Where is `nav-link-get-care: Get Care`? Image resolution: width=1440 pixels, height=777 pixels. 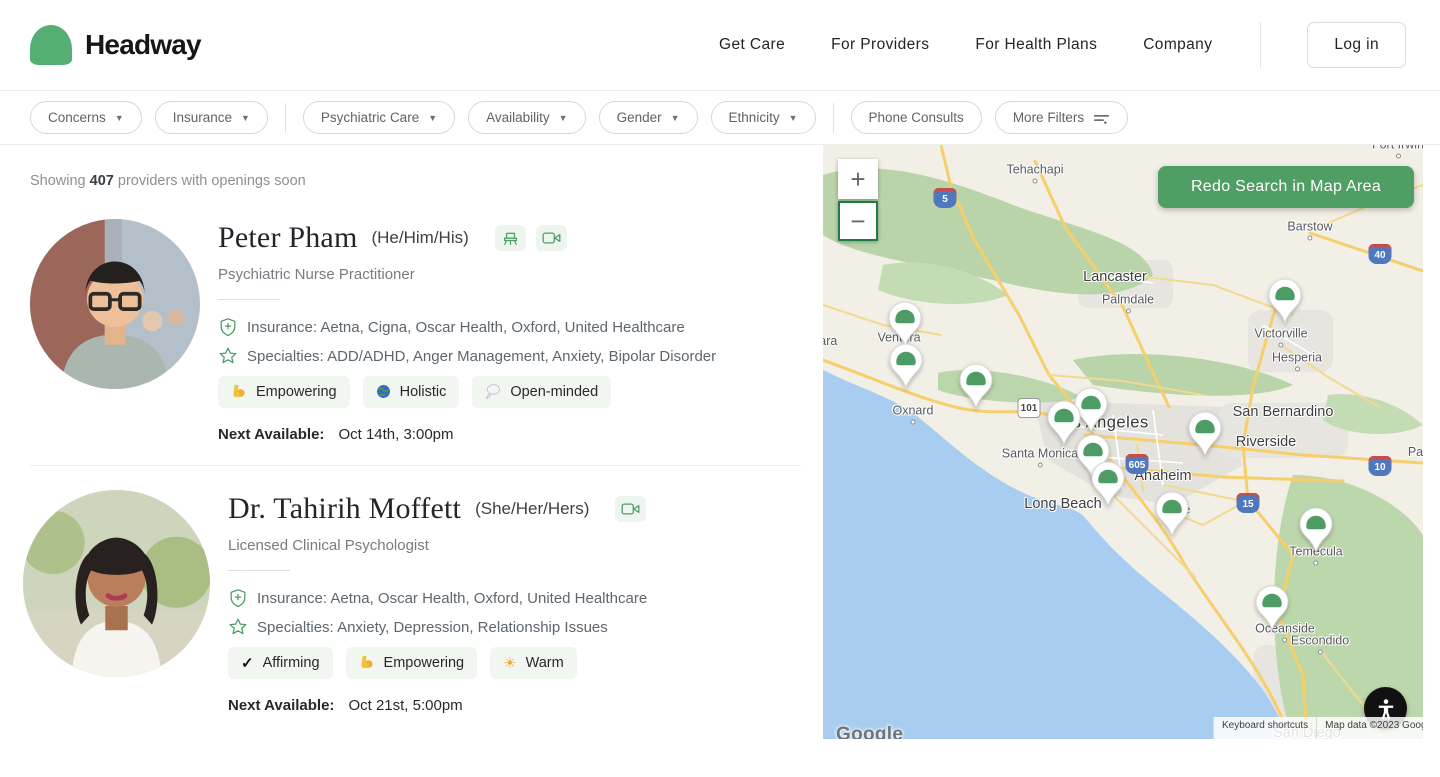 nav-link-get-care: Get Care is located at coordinates (752, 45).